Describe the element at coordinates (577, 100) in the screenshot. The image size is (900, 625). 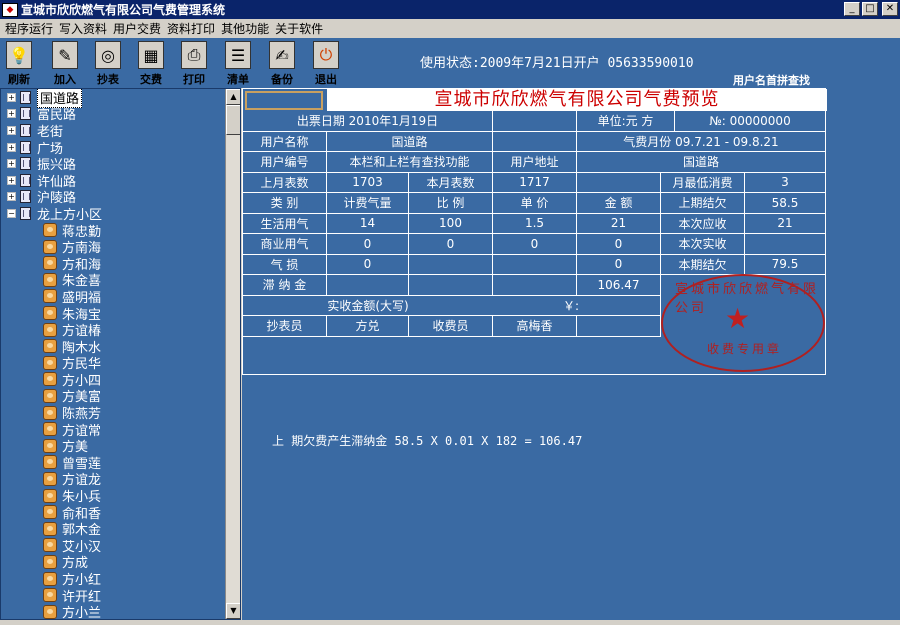
I see `bill-title: 宣城市欣欣燃气有限公司气费预览` at that location.